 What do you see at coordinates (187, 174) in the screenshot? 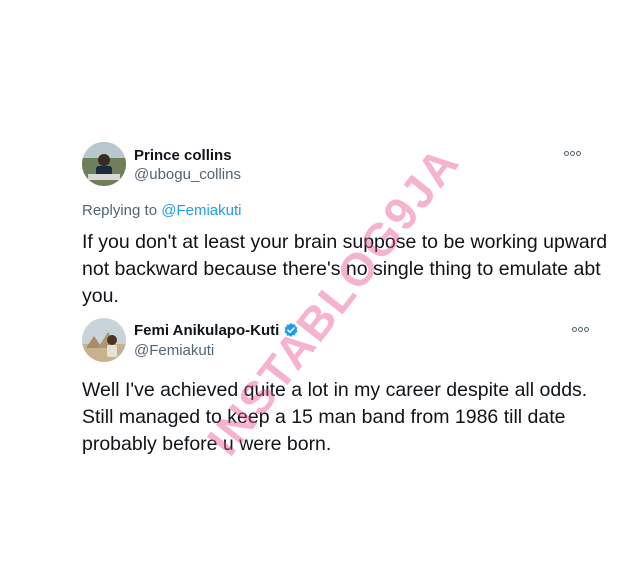
I see `author-handle: @ubogu_collins` at bounding box center [187, 174].